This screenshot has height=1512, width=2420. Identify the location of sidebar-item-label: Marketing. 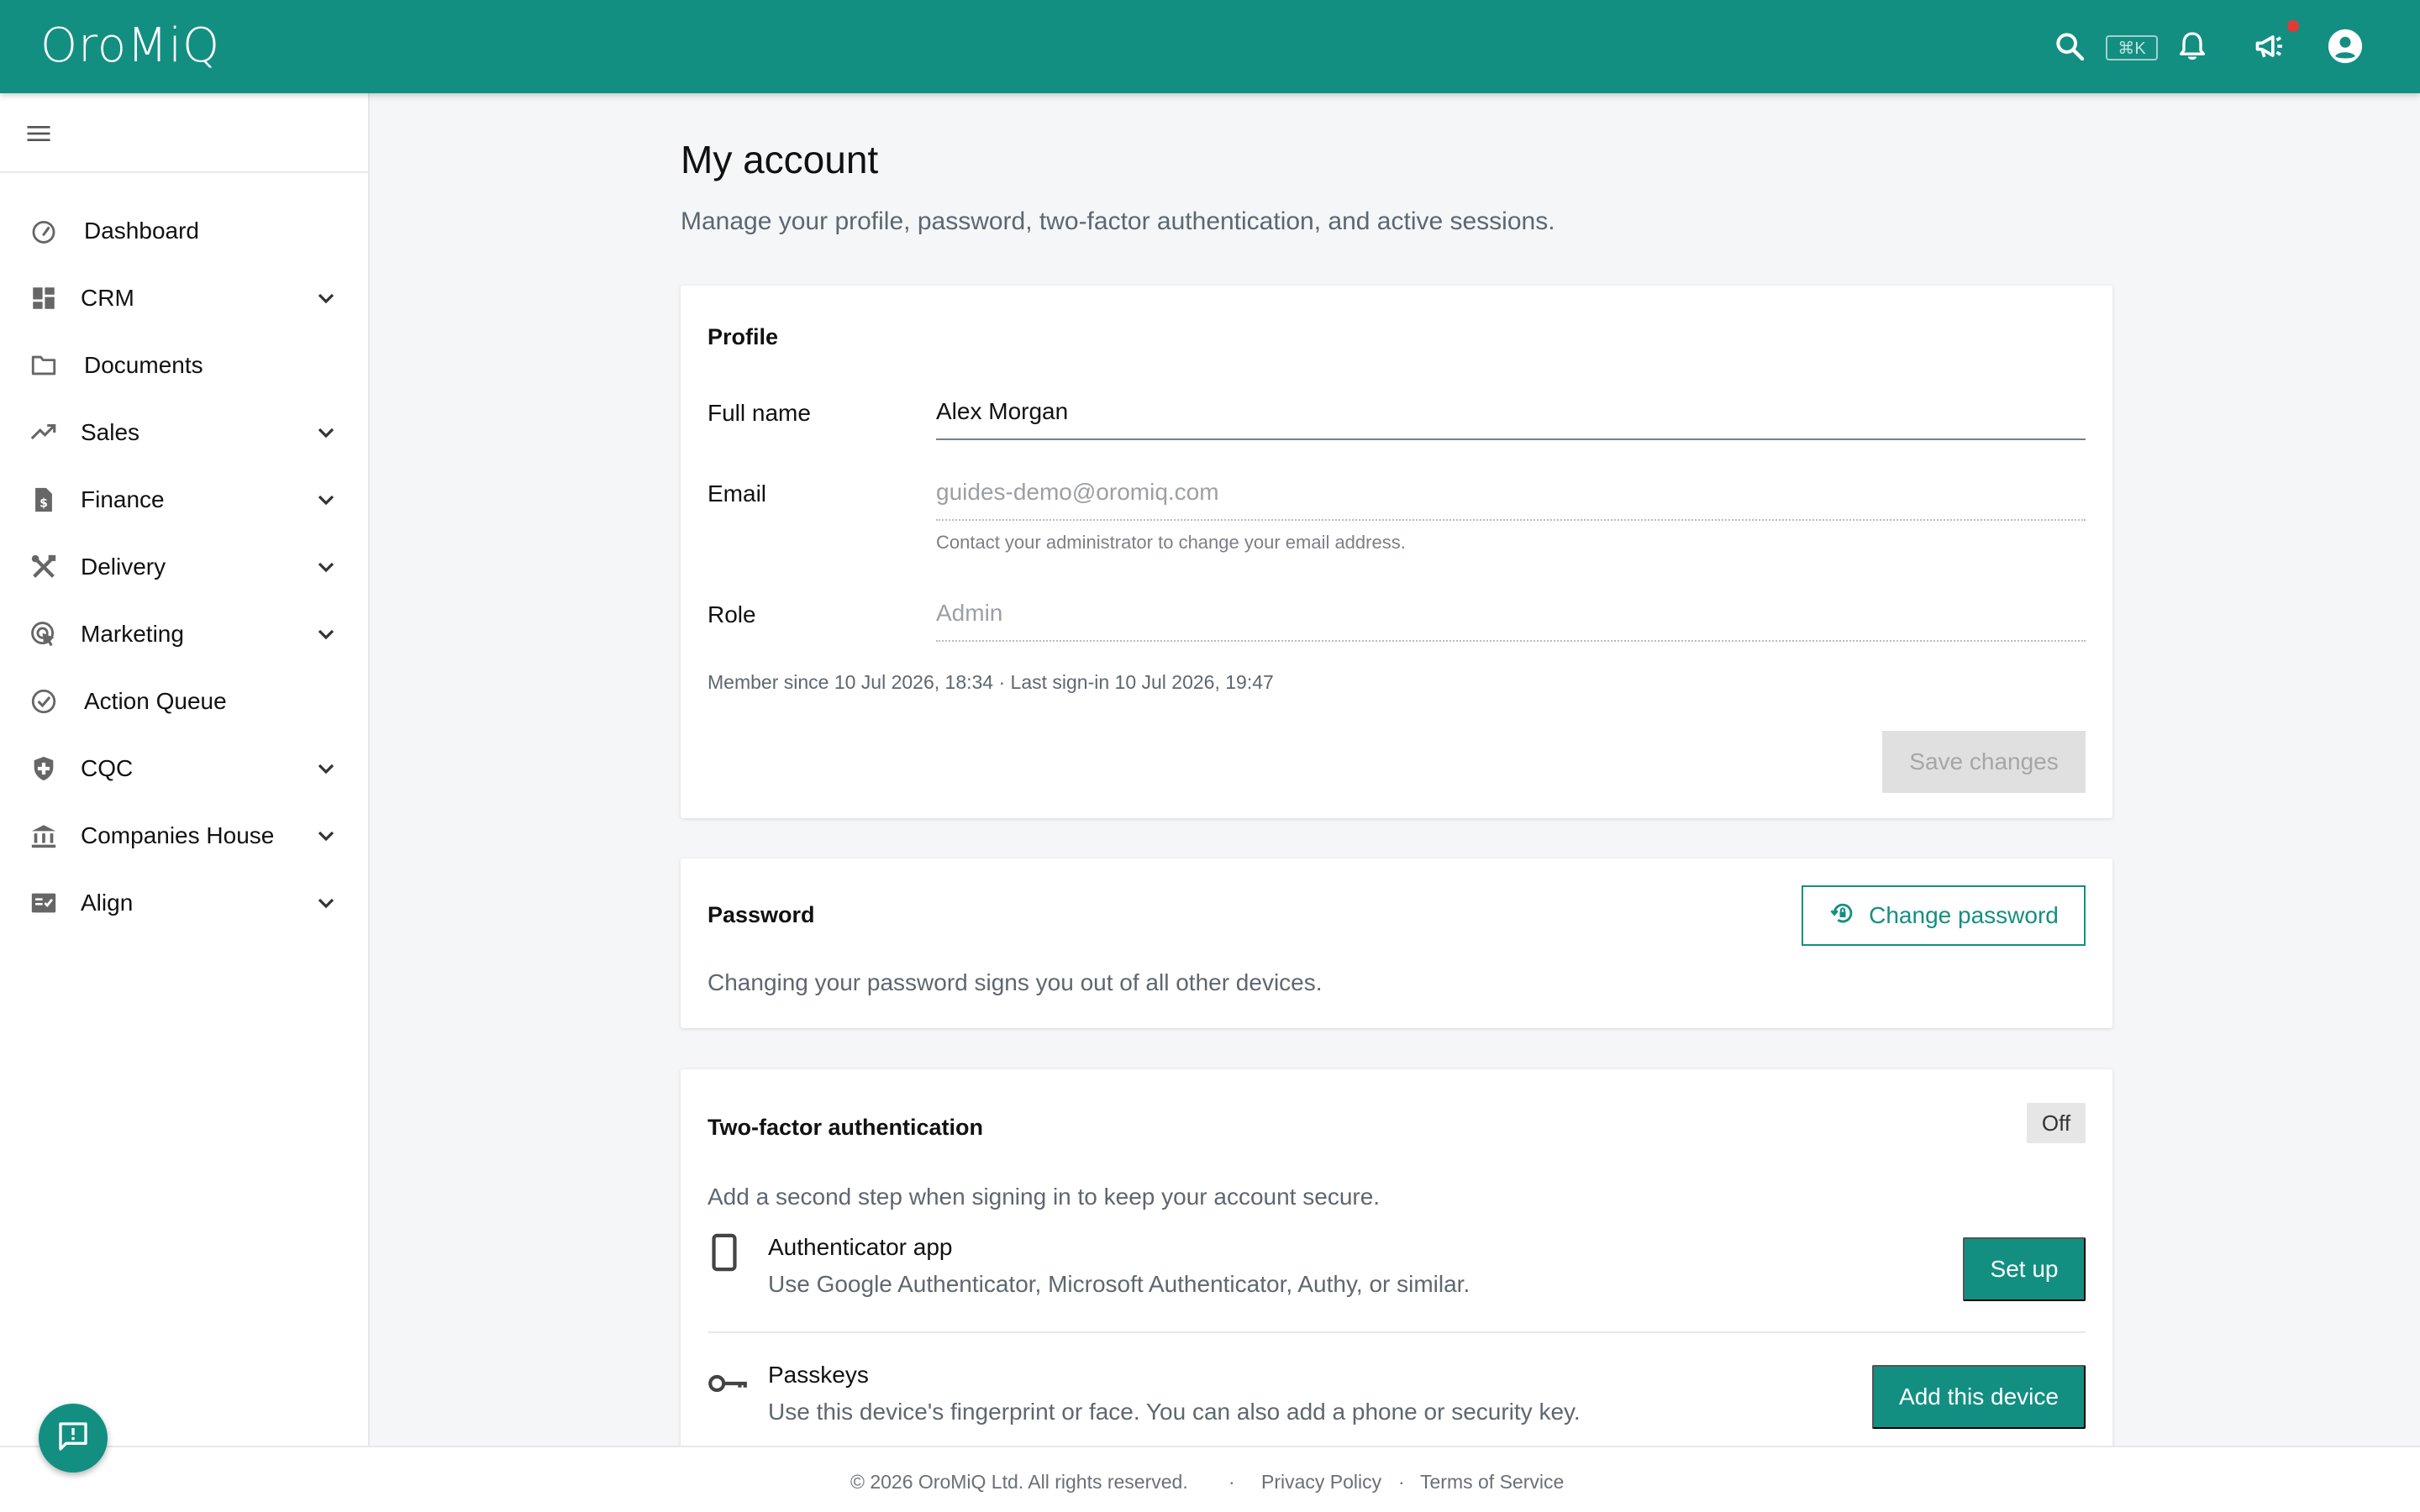
(132, 634).